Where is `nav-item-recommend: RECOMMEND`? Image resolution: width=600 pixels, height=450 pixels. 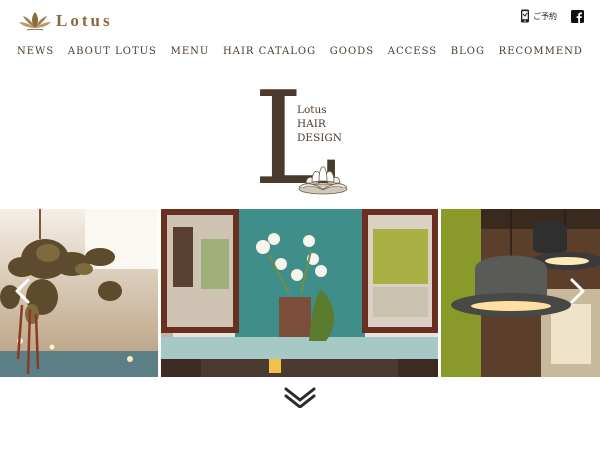
nav-item-recommend: RECOMMEND is located at coordinates (541, 51).